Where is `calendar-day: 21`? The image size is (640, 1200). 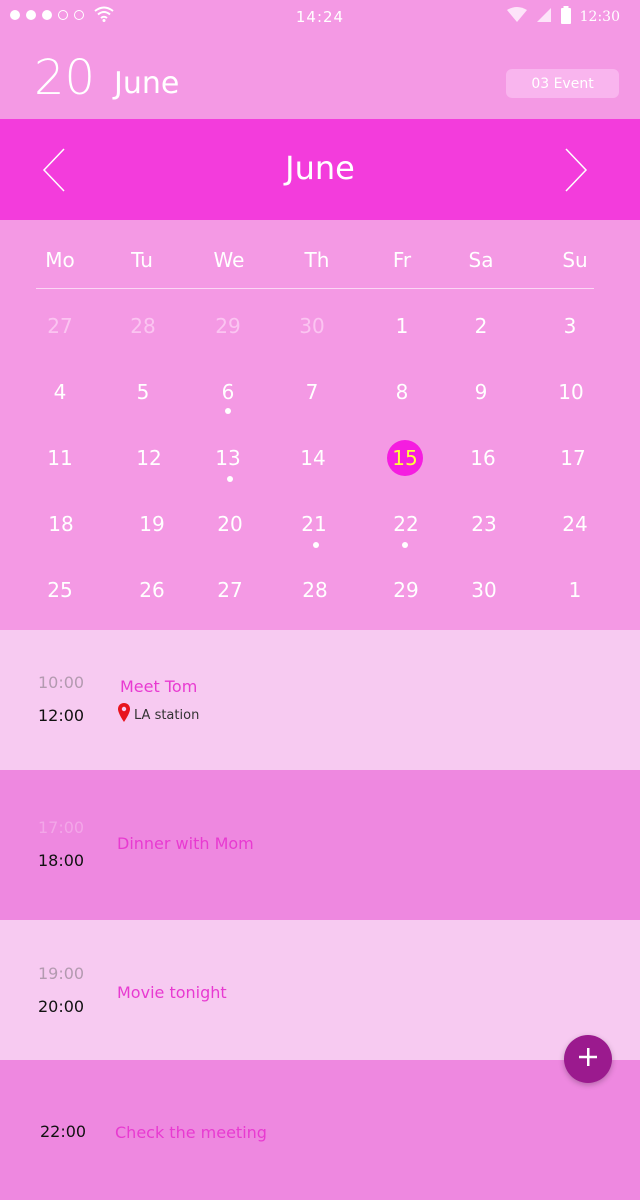
calendar-day: 21 is located at coordinates (314, 524).